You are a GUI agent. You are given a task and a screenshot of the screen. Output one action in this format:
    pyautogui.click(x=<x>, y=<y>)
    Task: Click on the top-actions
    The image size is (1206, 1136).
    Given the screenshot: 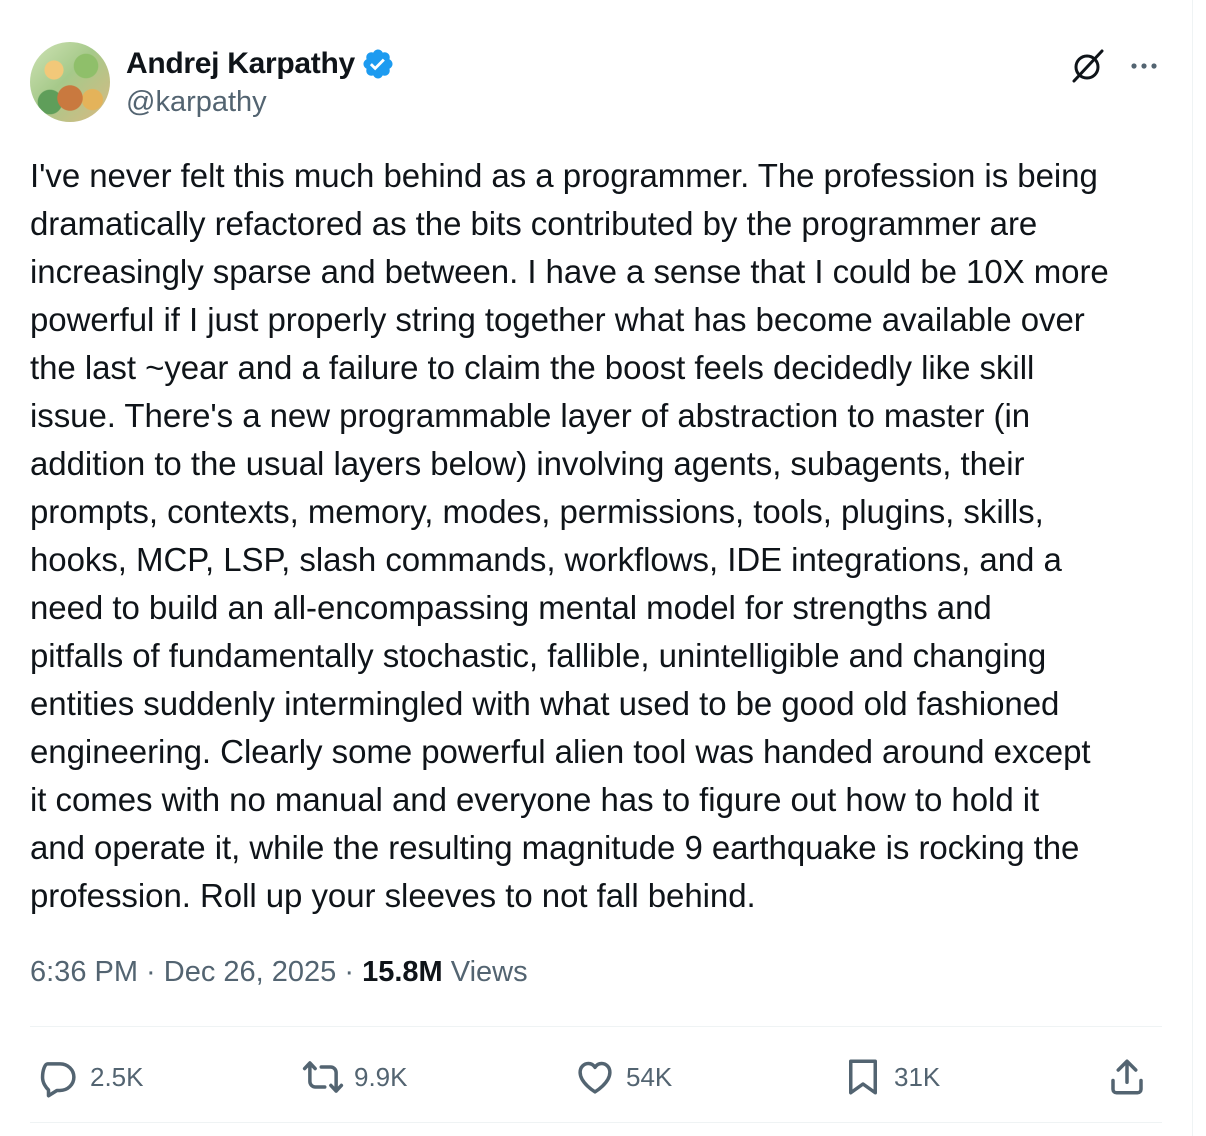 What is the action you would take?
    pyautogui.click(x=1115, y=66)
    